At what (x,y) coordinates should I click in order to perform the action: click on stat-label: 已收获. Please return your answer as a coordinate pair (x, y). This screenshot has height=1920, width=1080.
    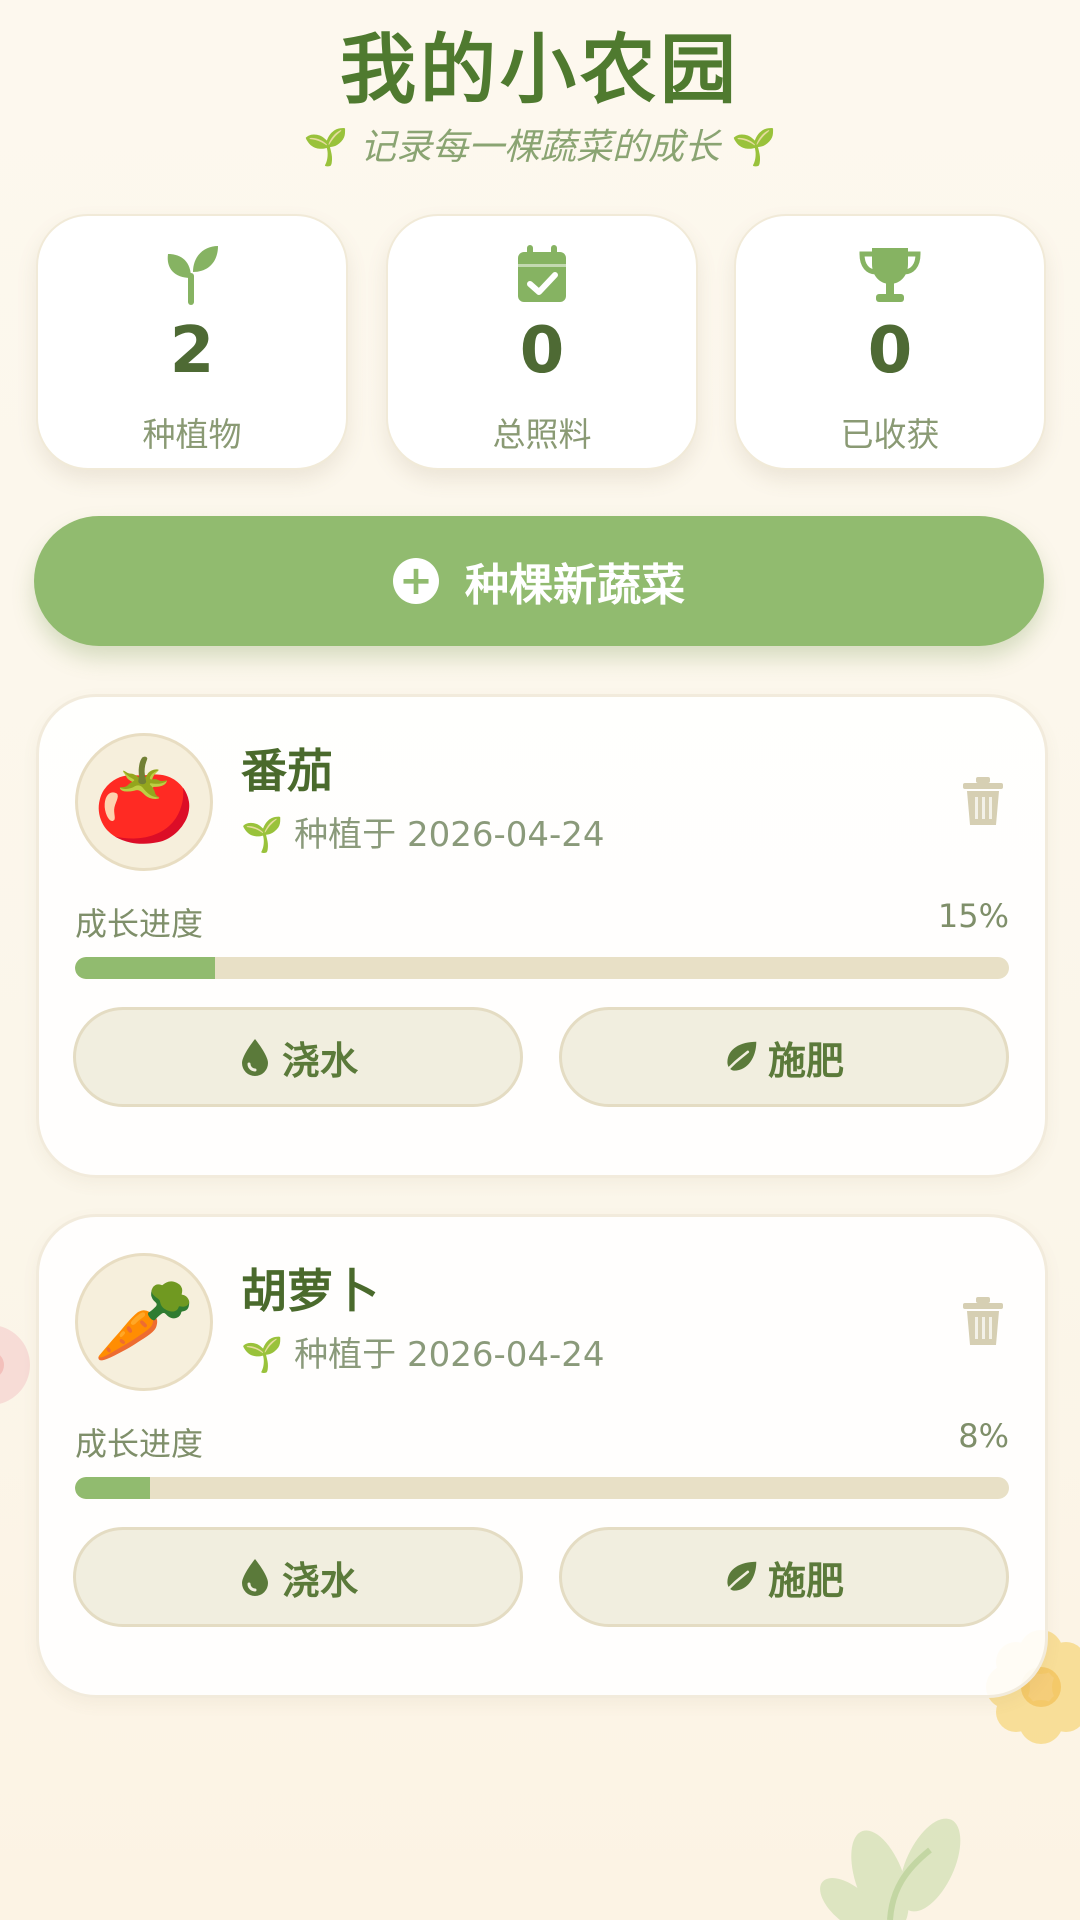
    Looking at the image, I should click on (890, 434).